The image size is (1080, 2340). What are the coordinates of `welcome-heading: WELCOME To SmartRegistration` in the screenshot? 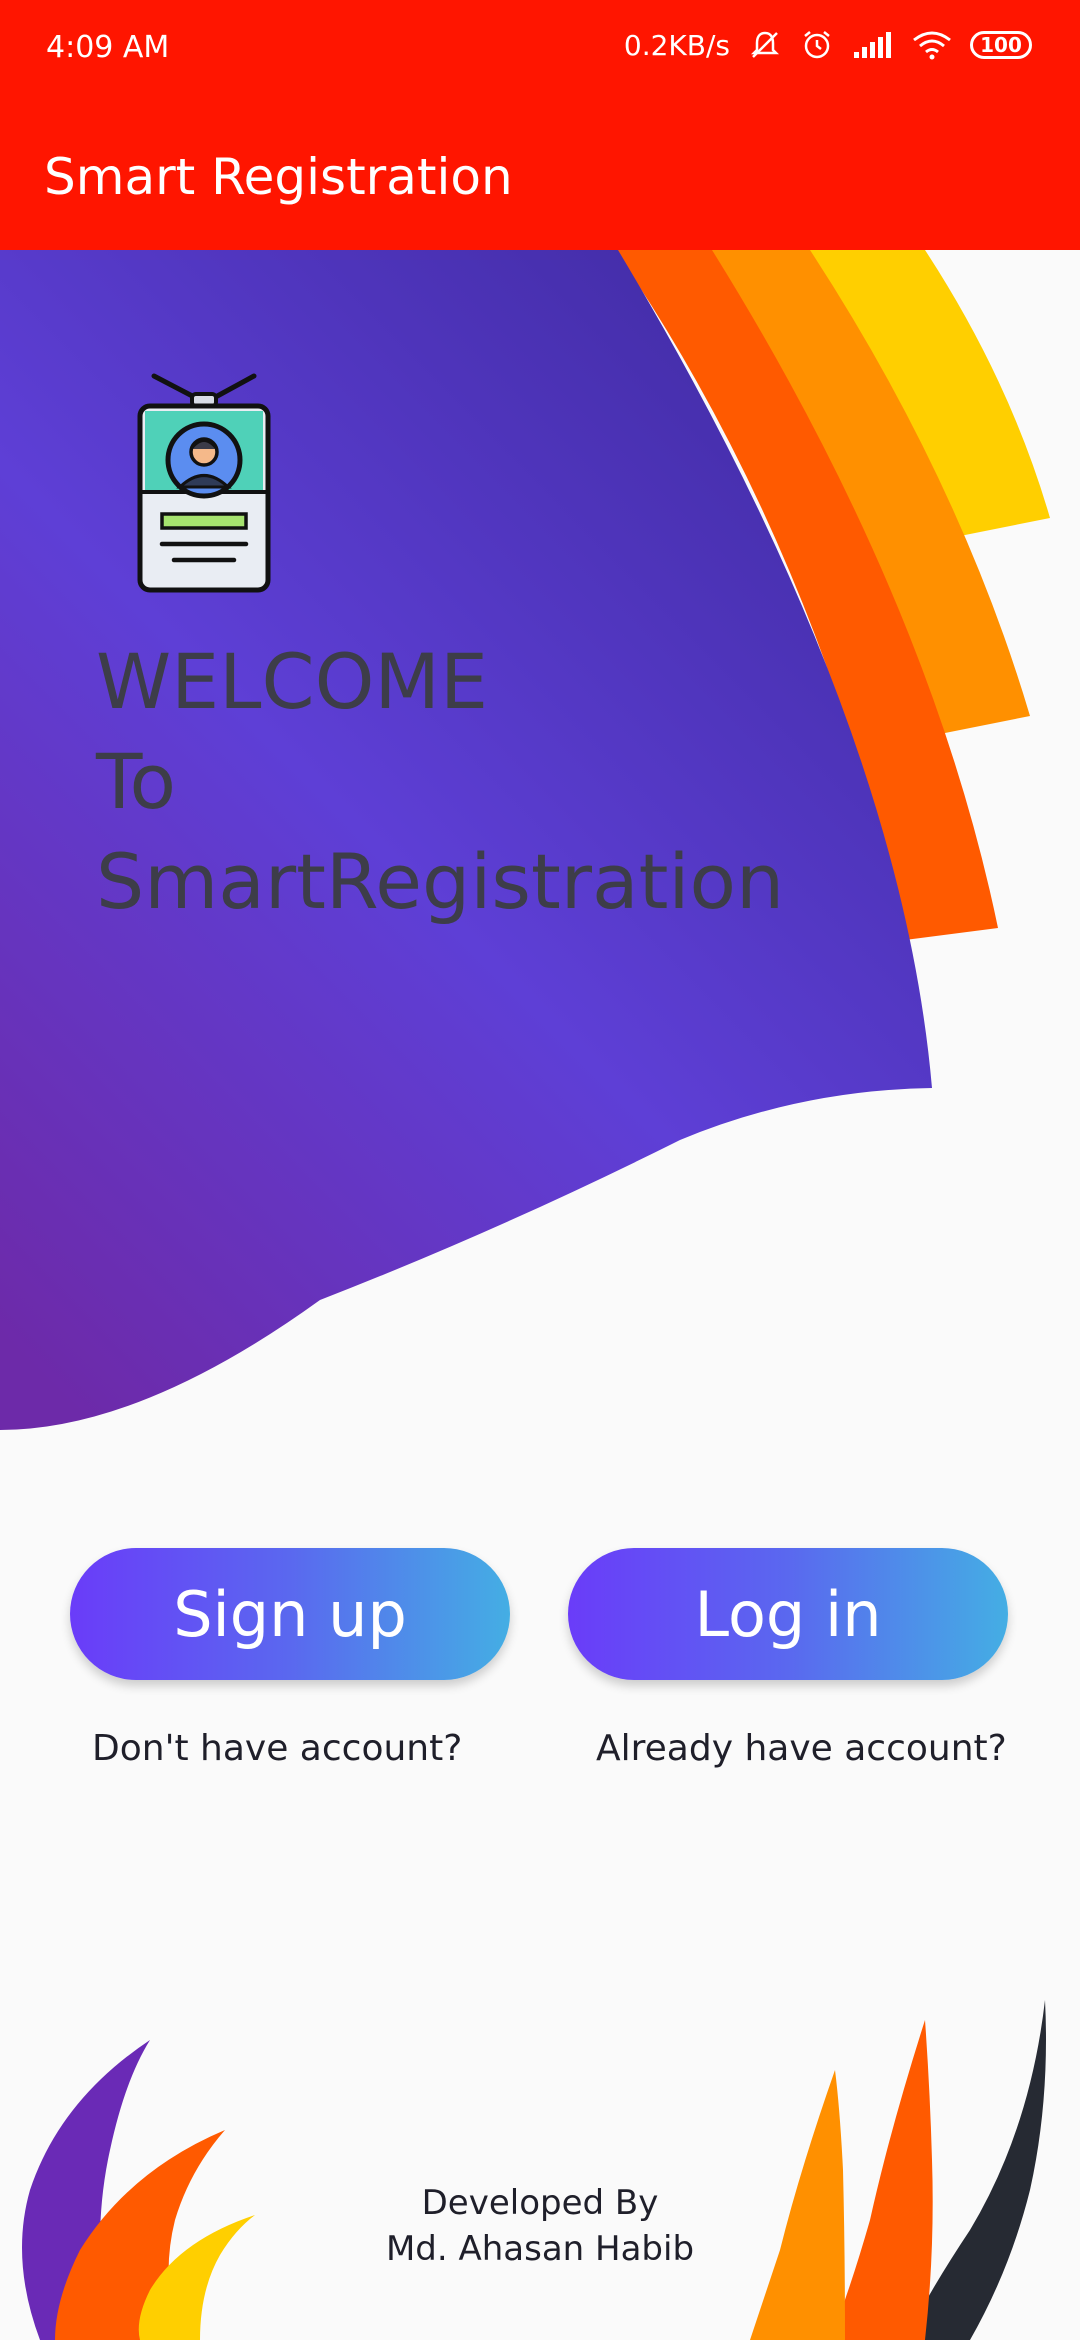 It's located at (440, 782).